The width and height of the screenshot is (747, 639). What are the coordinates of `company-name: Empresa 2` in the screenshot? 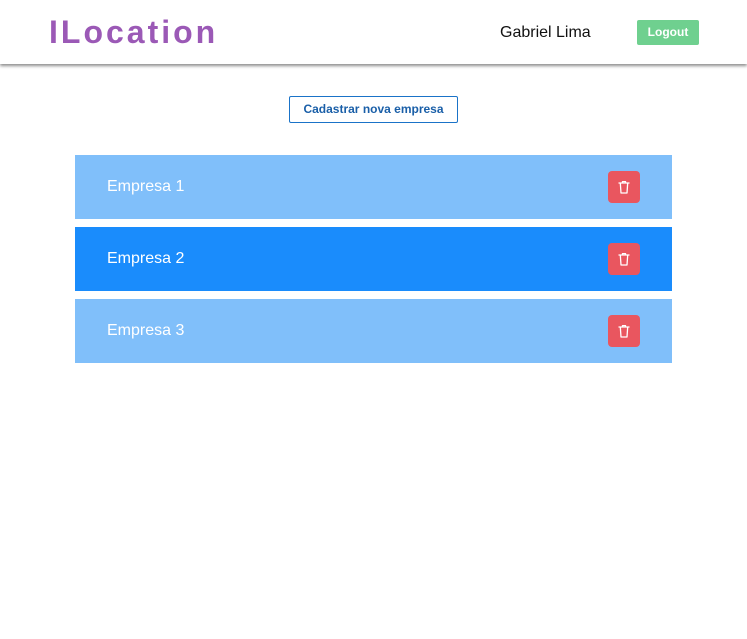 It's located at (146, 258).